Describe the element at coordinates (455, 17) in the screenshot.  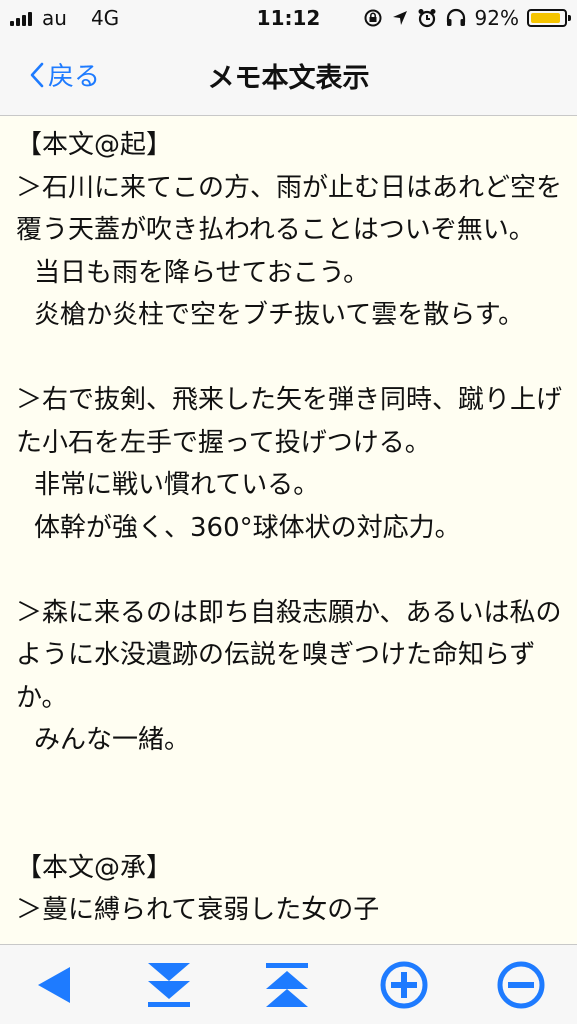
I see `headphones-icon` at that location.